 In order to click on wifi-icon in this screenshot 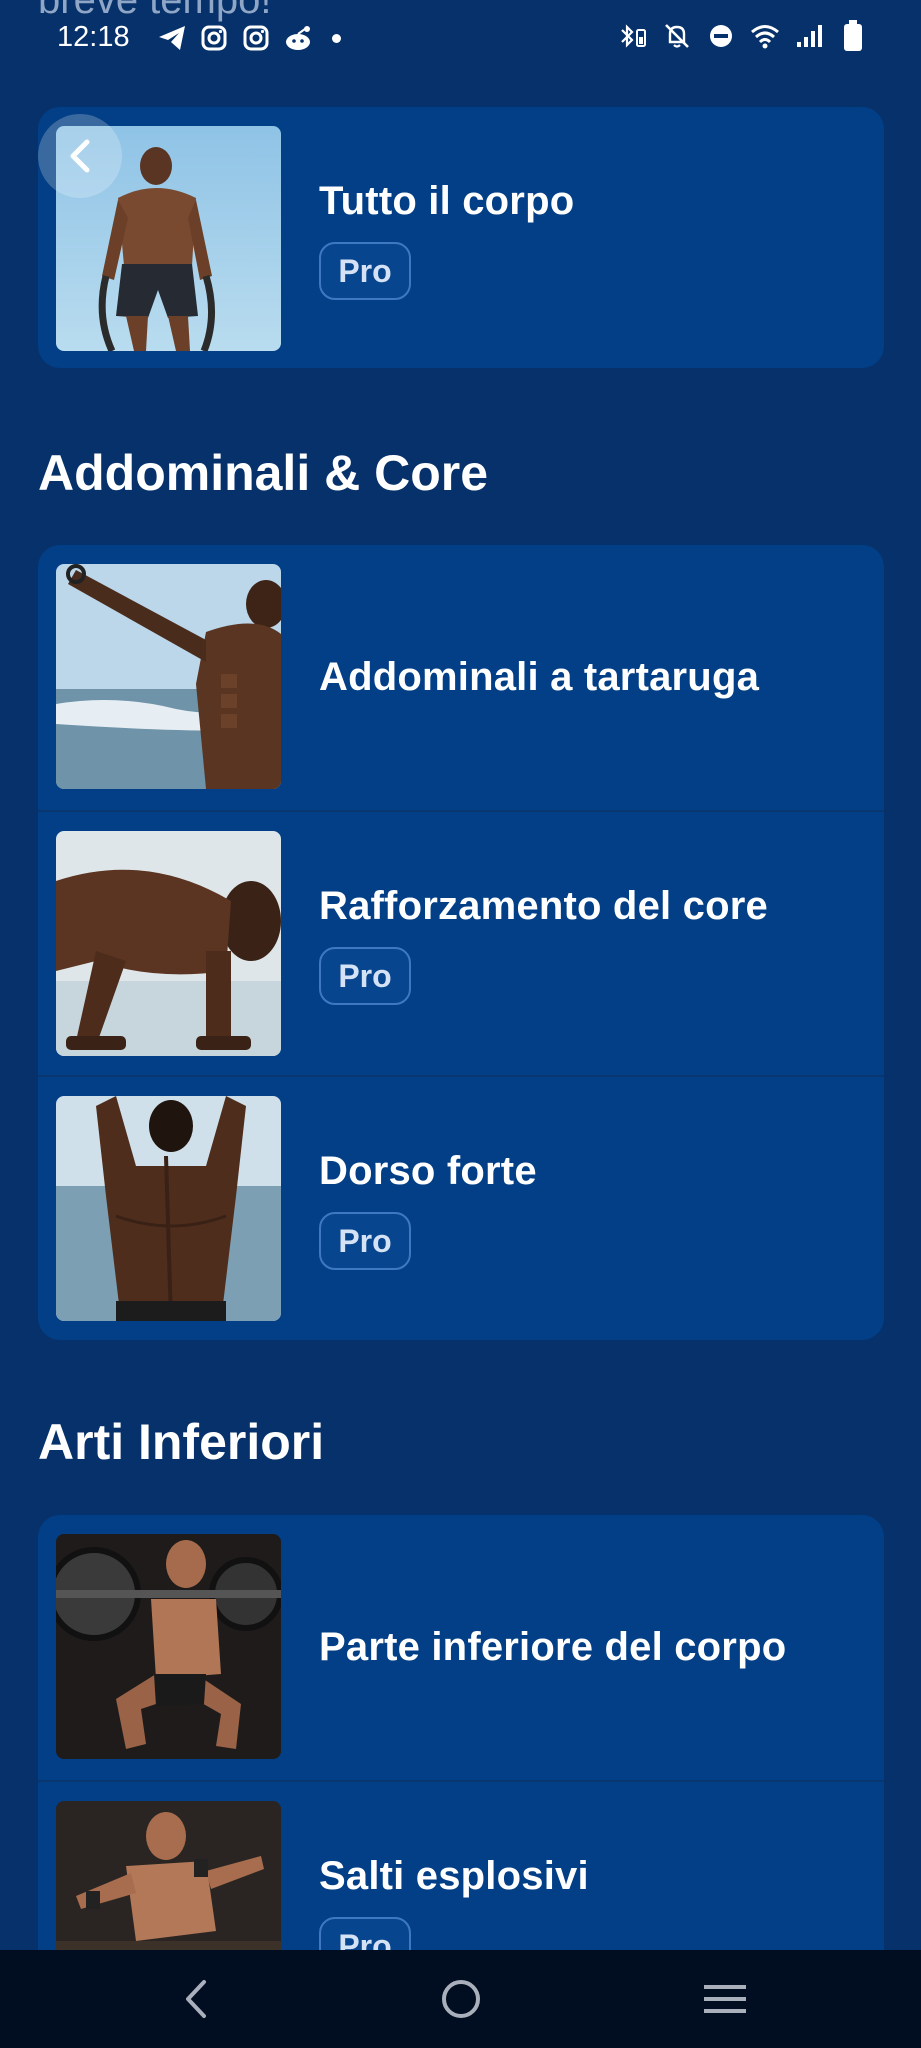, I will do `click(765, 36)`.